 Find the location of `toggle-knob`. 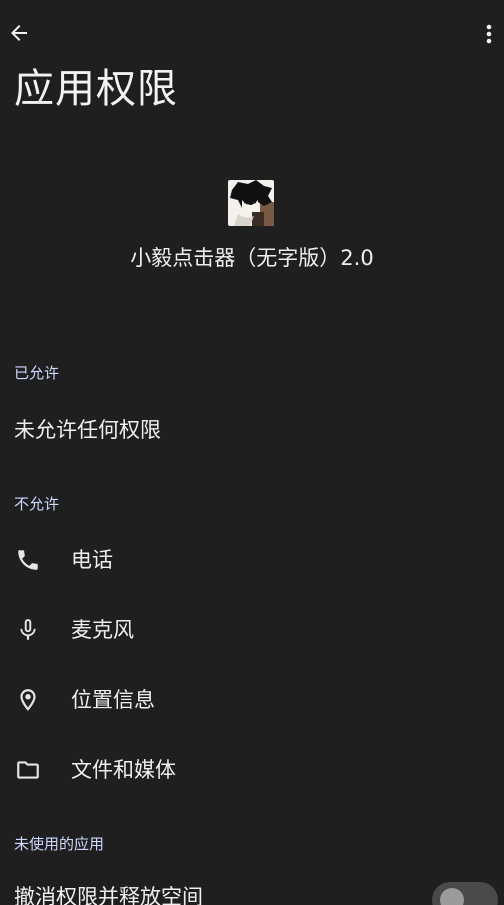

toggle-knob is located at coordinates (452, 896).